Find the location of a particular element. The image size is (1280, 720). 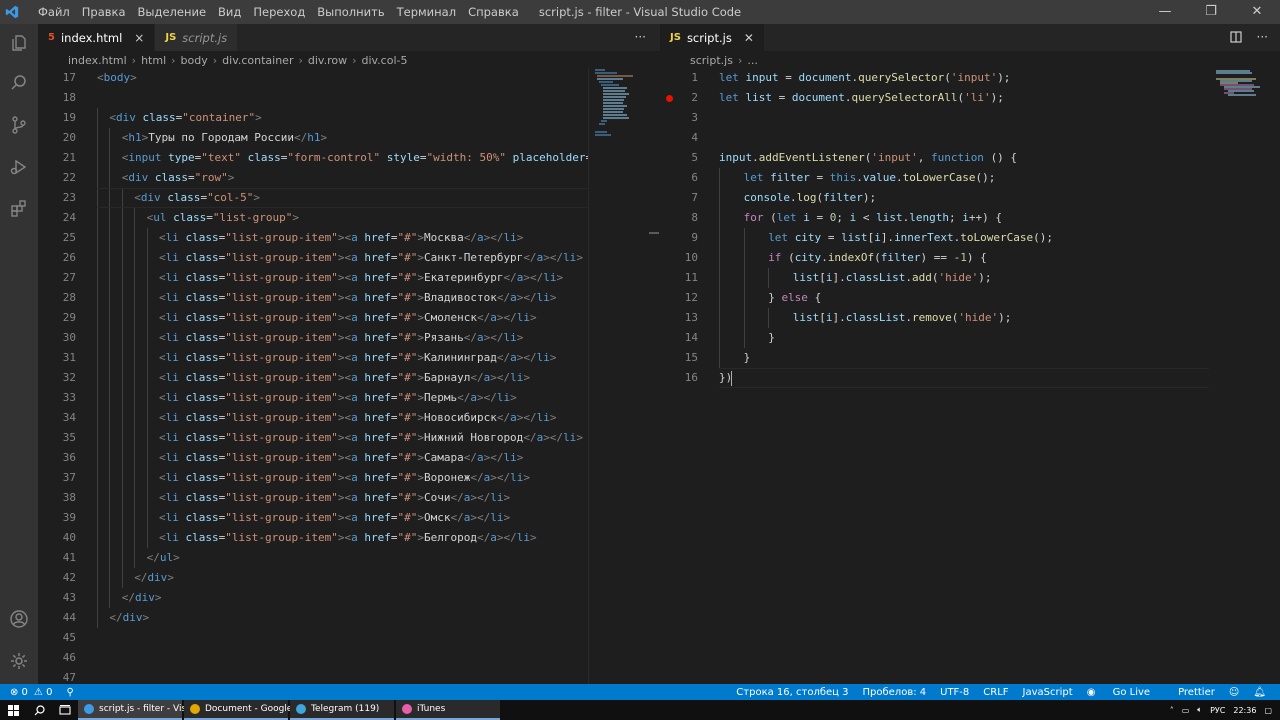

restore-button: ❐ is located at coordinates (1211, 12).